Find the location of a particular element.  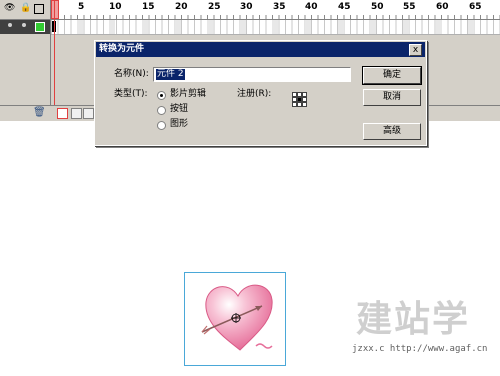

heart-arrow-graphic is located at coordinates (240, 316).